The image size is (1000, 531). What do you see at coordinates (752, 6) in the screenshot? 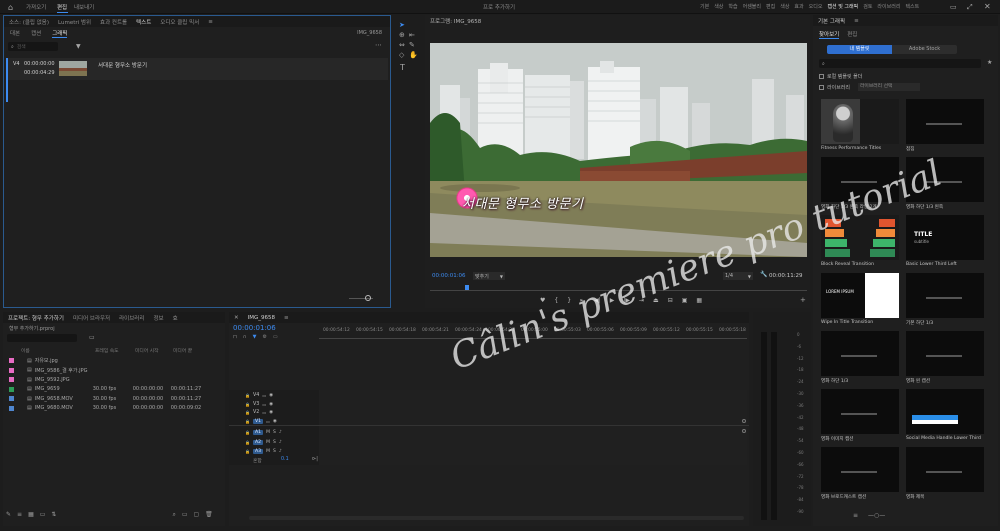
I see `workspace-tab: 어셈블리` at bounding box center [752, 6].